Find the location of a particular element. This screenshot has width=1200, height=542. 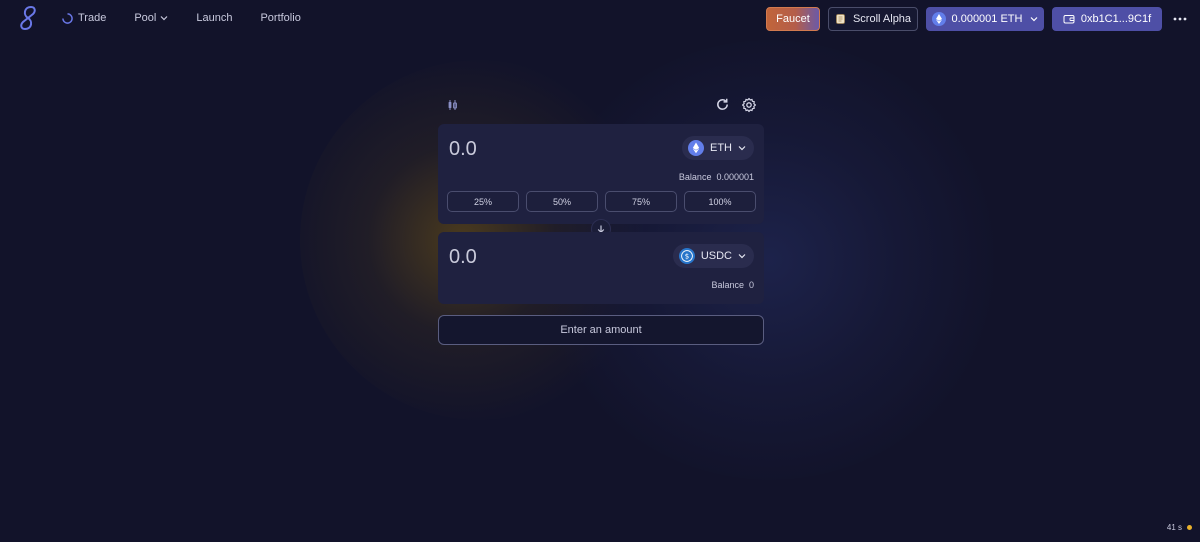

swap-toolbar is located at coordinates (601, 105).